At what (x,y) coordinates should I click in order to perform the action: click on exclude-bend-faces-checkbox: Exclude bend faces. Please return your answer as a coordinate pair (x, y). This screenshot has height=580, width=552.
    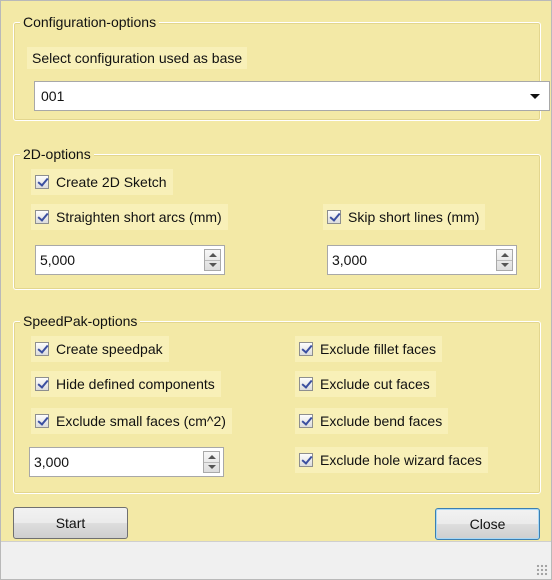
    Looking at the image, I should click on (372, 421).